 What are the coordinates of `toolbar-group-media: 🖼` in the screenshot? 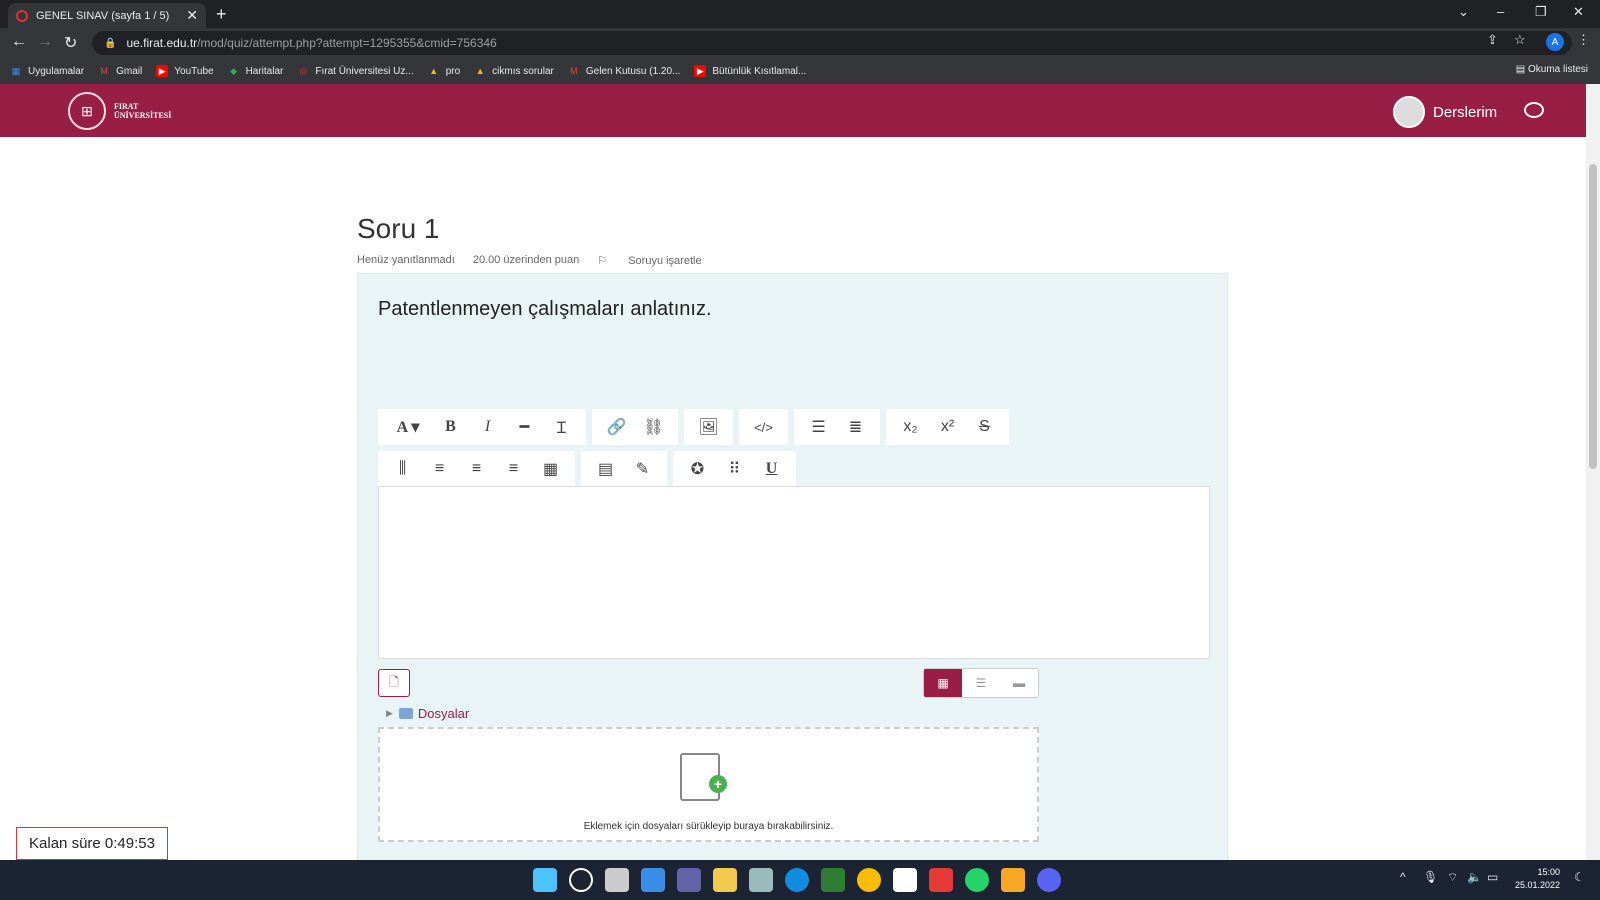 It's located at (708, 427).